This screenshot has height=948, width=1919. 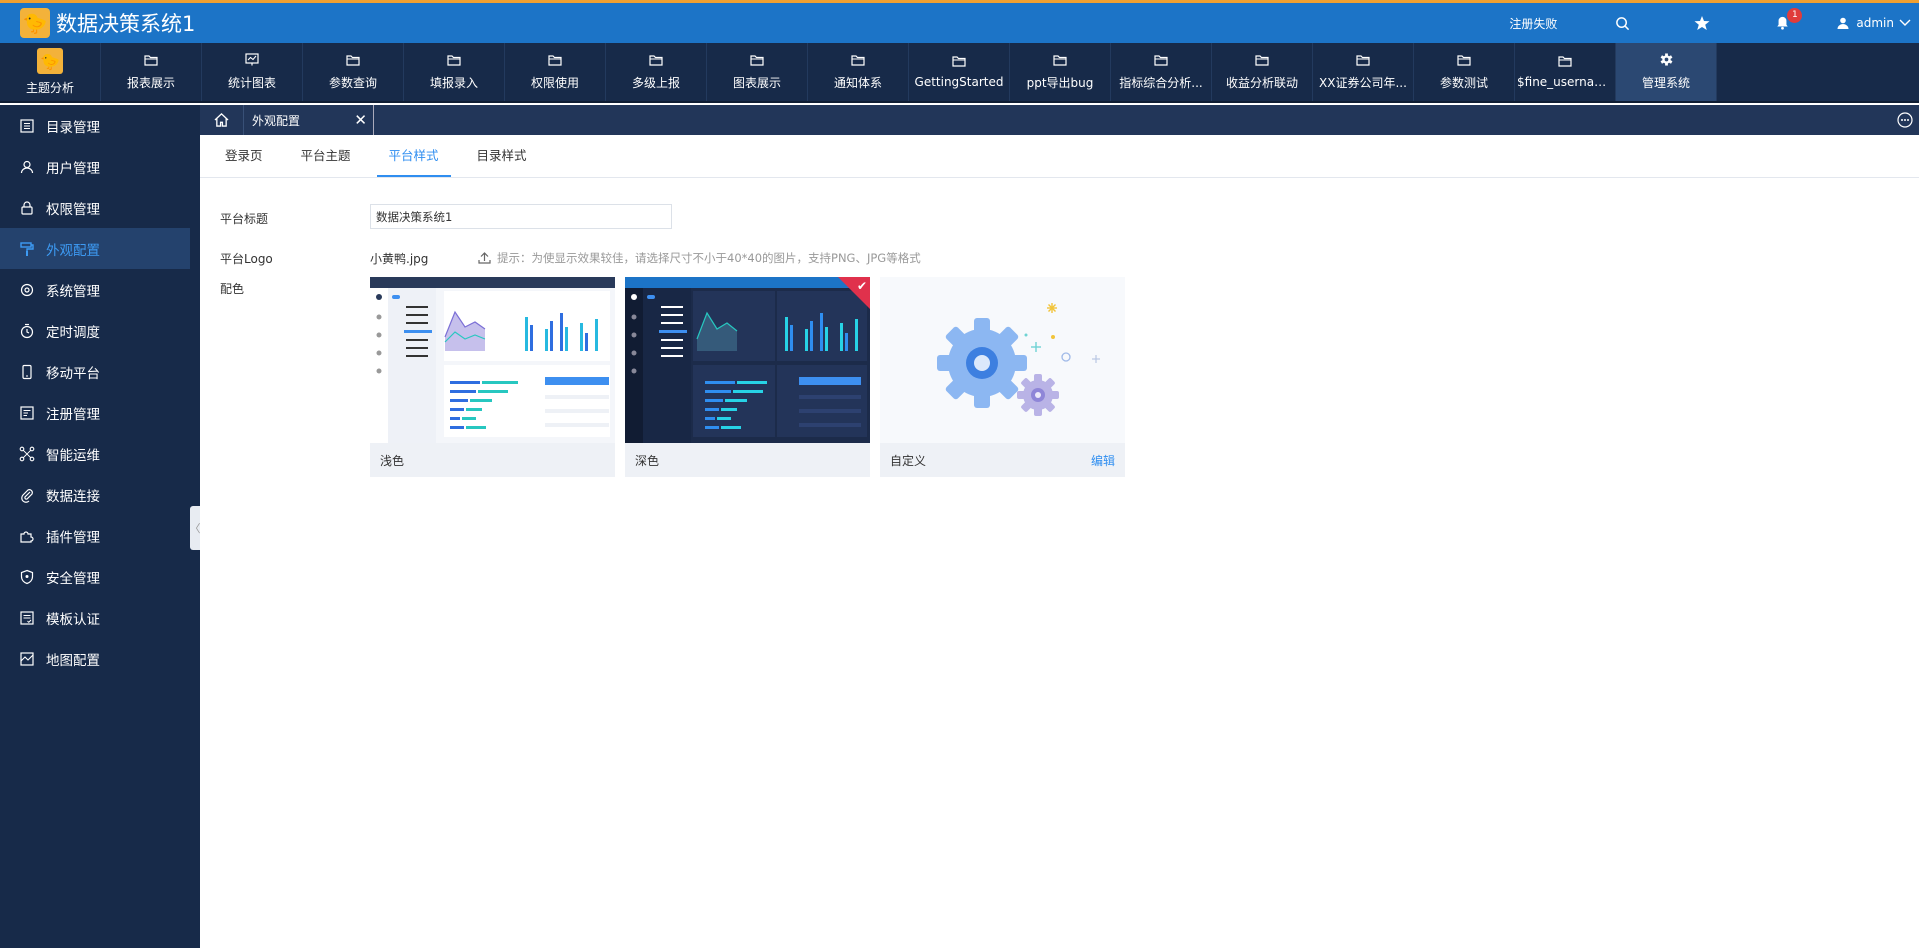 I want to click on puzzle-icon, so click(x=27, y=536).